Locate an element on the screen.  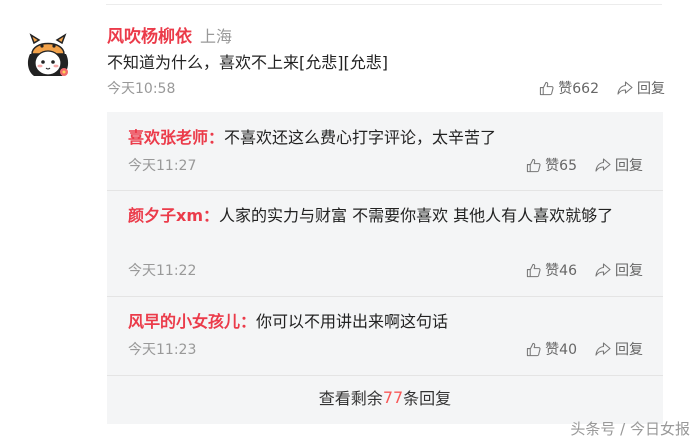
reply-meta: 今天11:27 赞65 回复 is located at coordinates (385, 165).